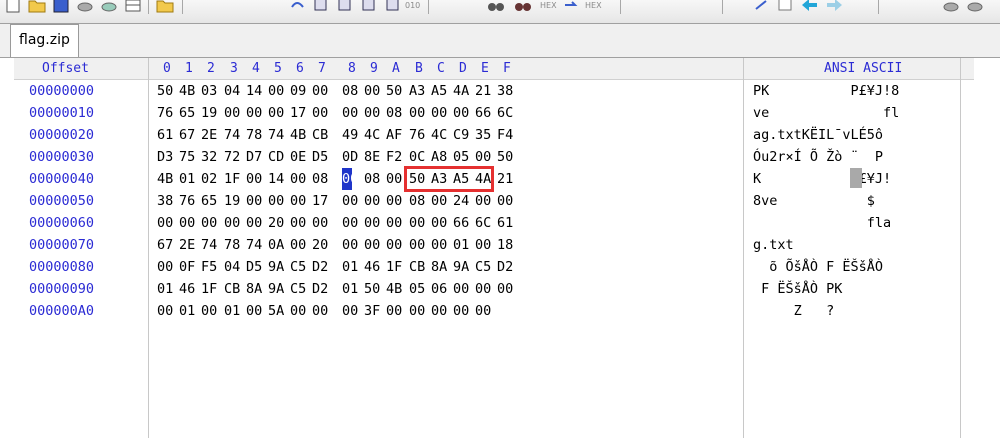  What do you see at coordinates (523, 8) in the screenshot?
I see `binoculars-replace-icon` at bounding box center [523, 8].